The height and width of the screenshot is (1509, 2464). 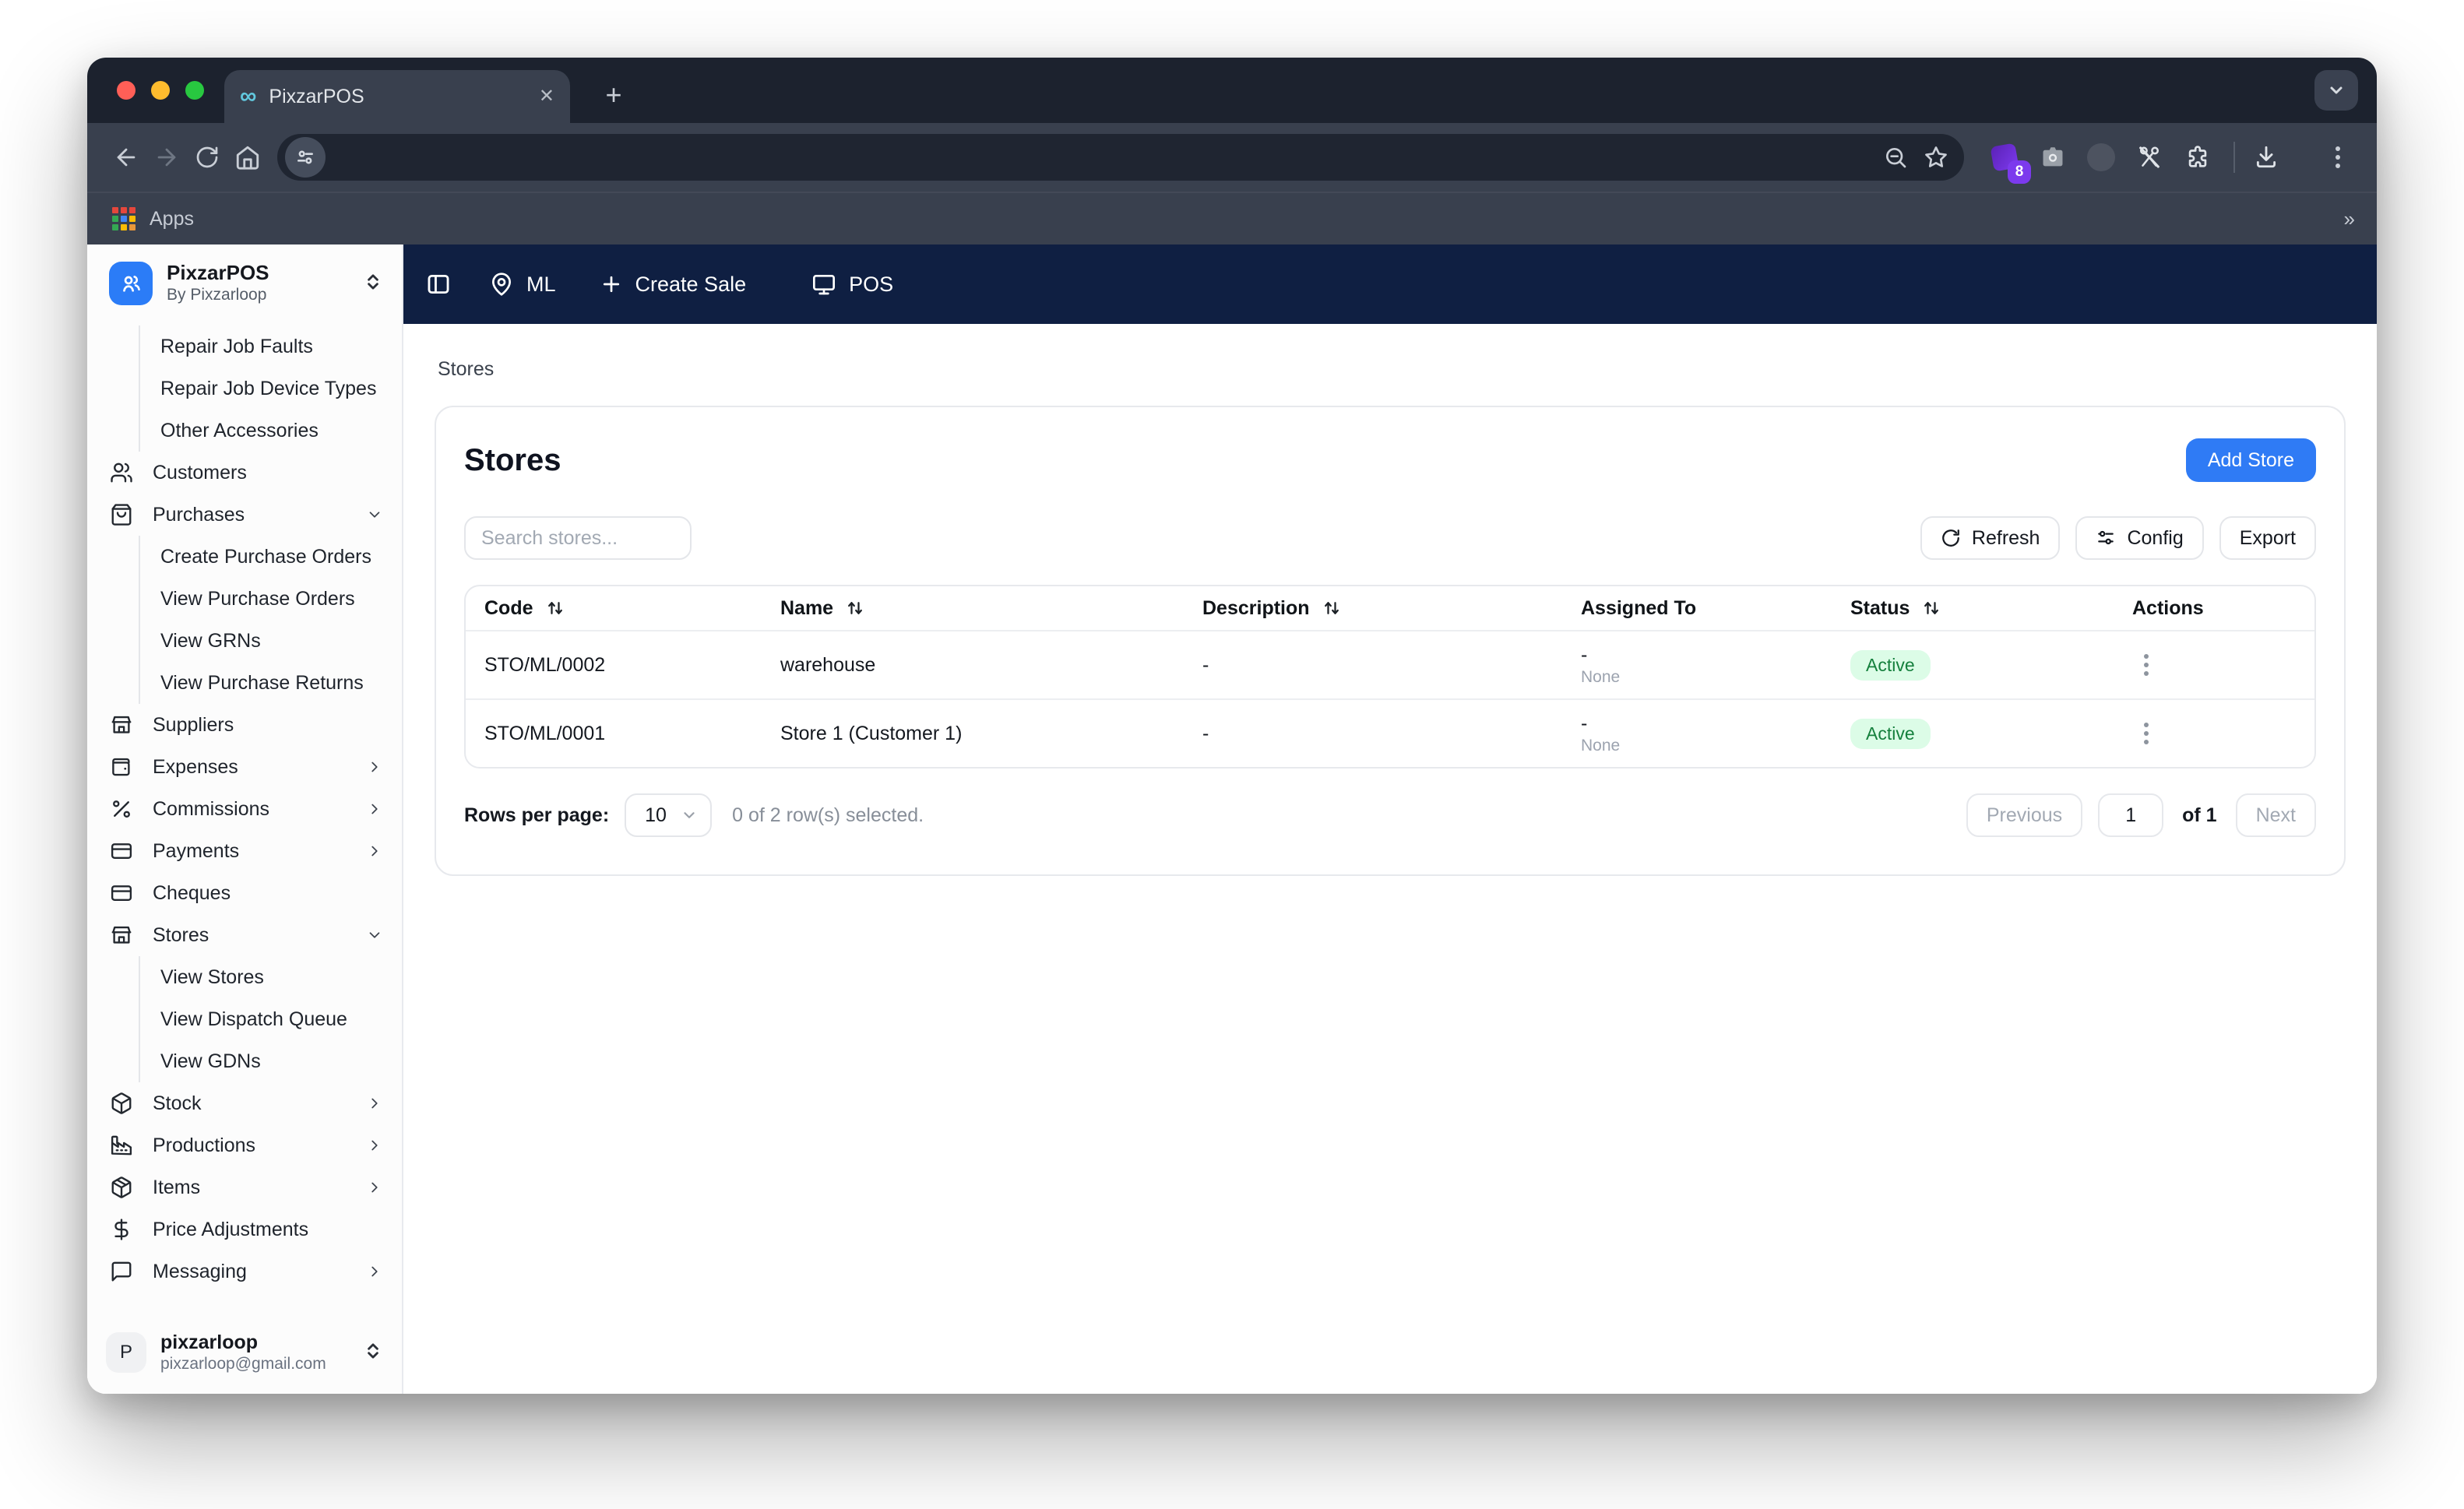 What do you see at coordinates (305, 157) in the screenshot?
I see `site-settings-button` at bounding box center [305, 157].